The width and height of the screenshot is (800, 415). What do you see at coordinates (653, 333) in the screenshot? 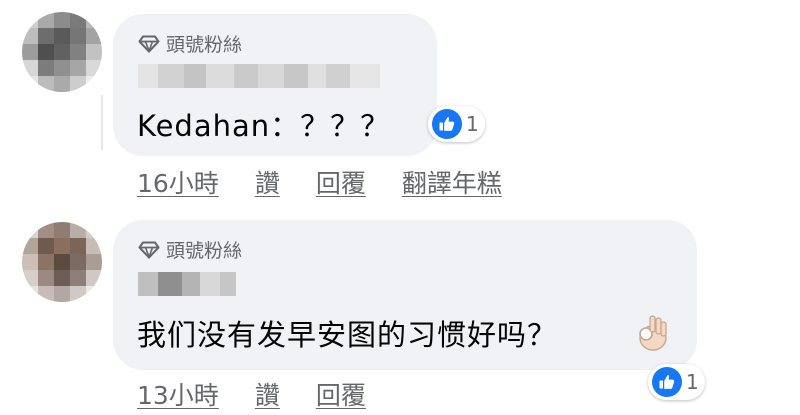
I see `ok-hand-emoji-icon` at bounding box center [653, 333].